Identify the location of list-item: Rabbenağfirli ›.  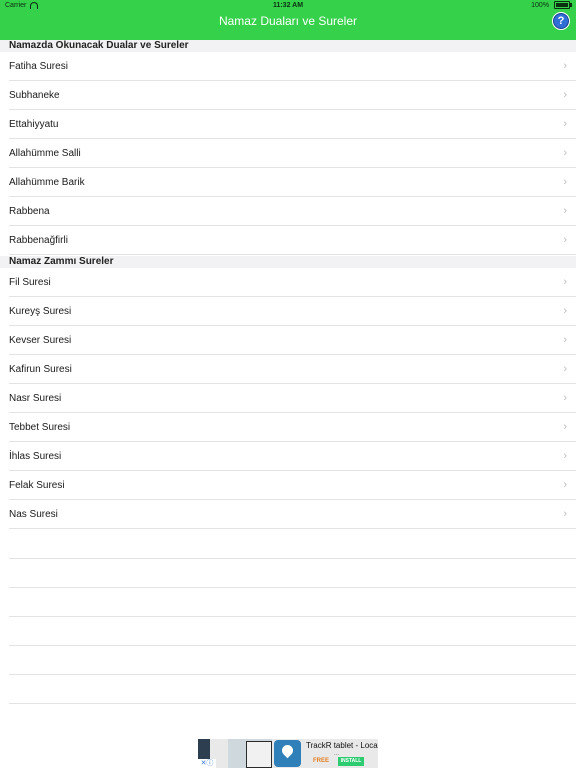
(288, 240).